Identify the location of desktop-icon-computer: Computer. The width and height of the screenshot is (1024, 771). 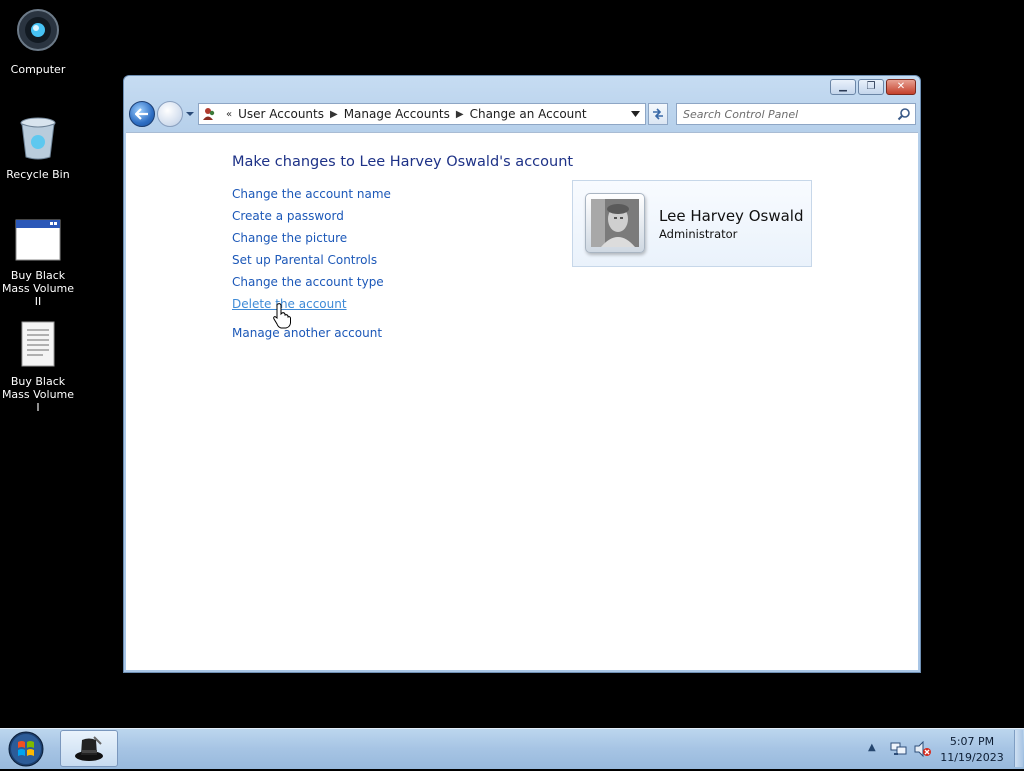
(38, 42).